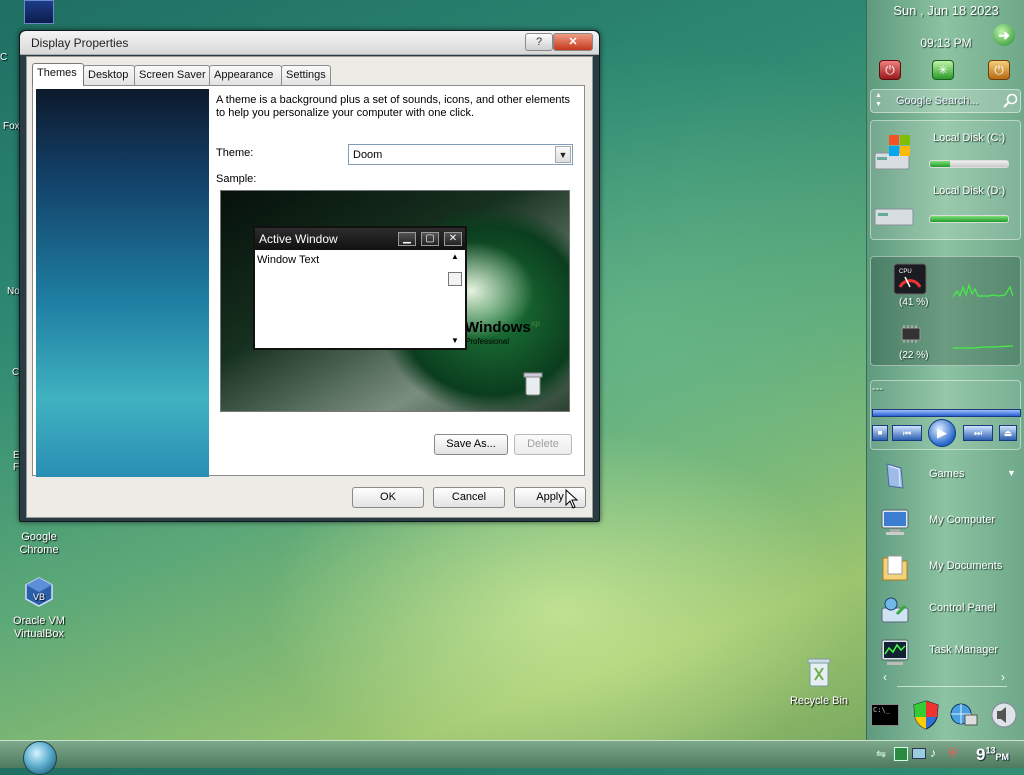 The width and height of the screenshot is (1024, 775). What do you see at coordinates (543, 444) in the screenshot?
I see `delete-button: Delete` at bounding box center [543, 444].